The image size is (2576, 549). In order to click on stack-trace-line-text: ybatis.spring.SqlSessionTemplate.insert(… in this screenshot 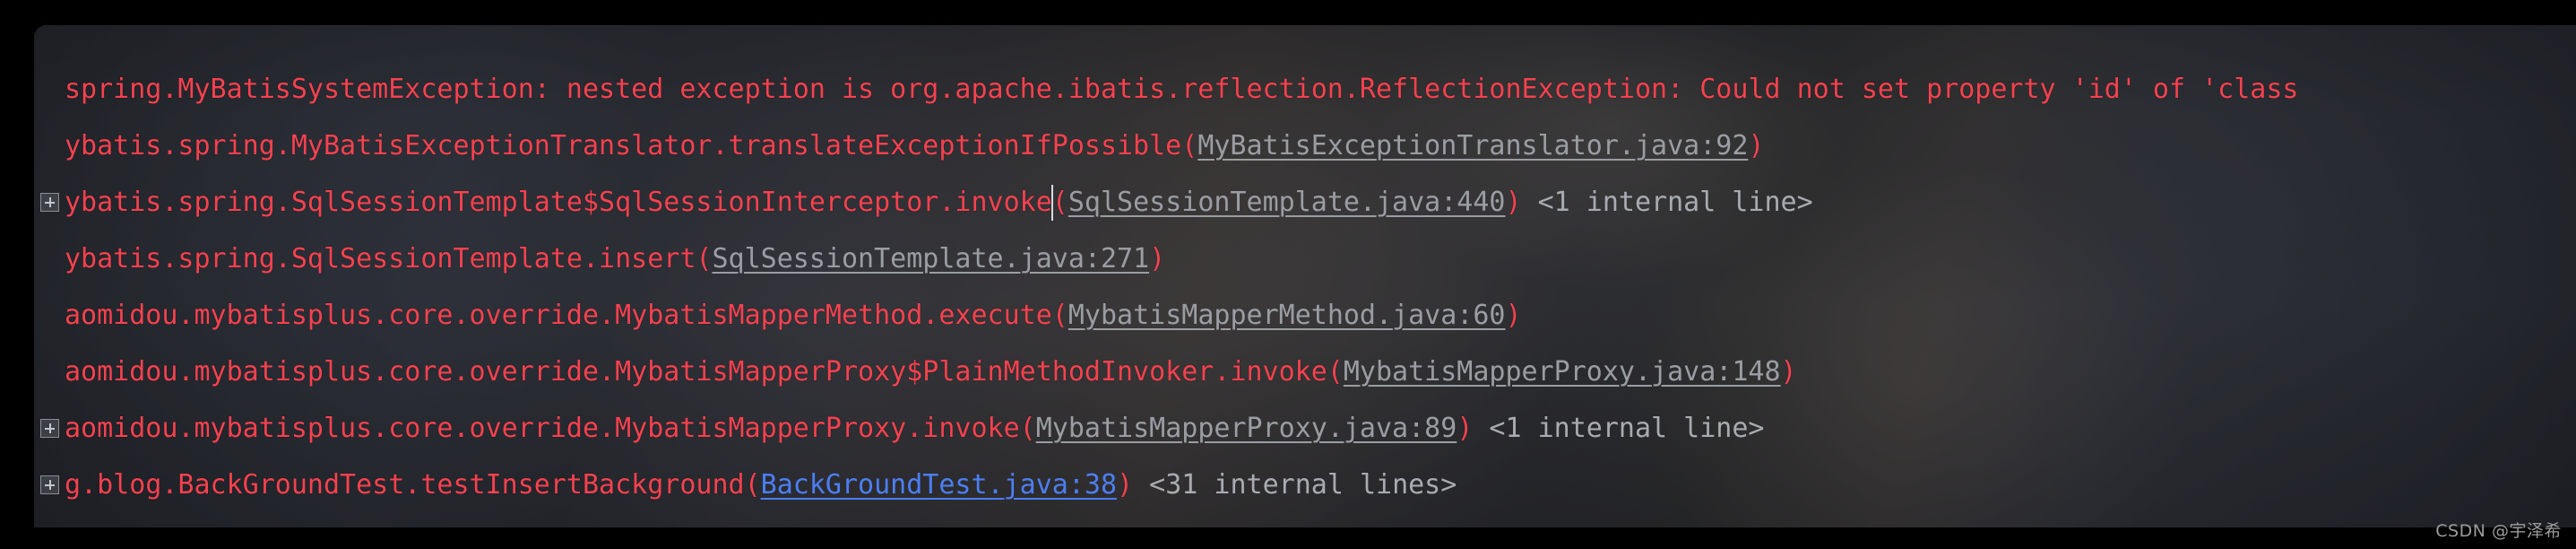, I will do `click(599, 259)`.